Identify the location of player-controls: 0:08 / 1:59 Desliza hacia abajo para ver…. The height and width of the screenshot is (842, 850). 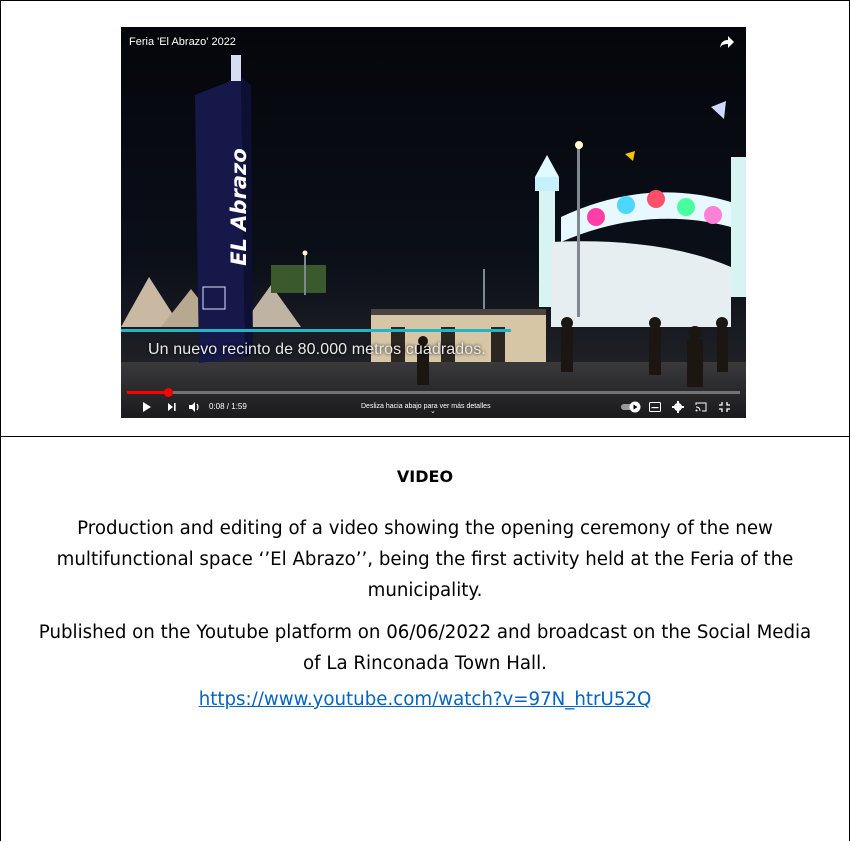
(433, 407).